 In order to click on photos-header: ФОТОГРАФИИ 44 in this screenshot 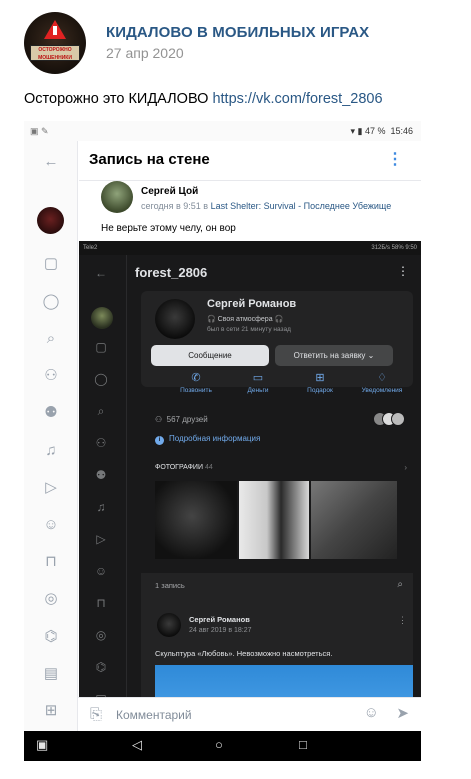, I will do `click(184, 467)`.